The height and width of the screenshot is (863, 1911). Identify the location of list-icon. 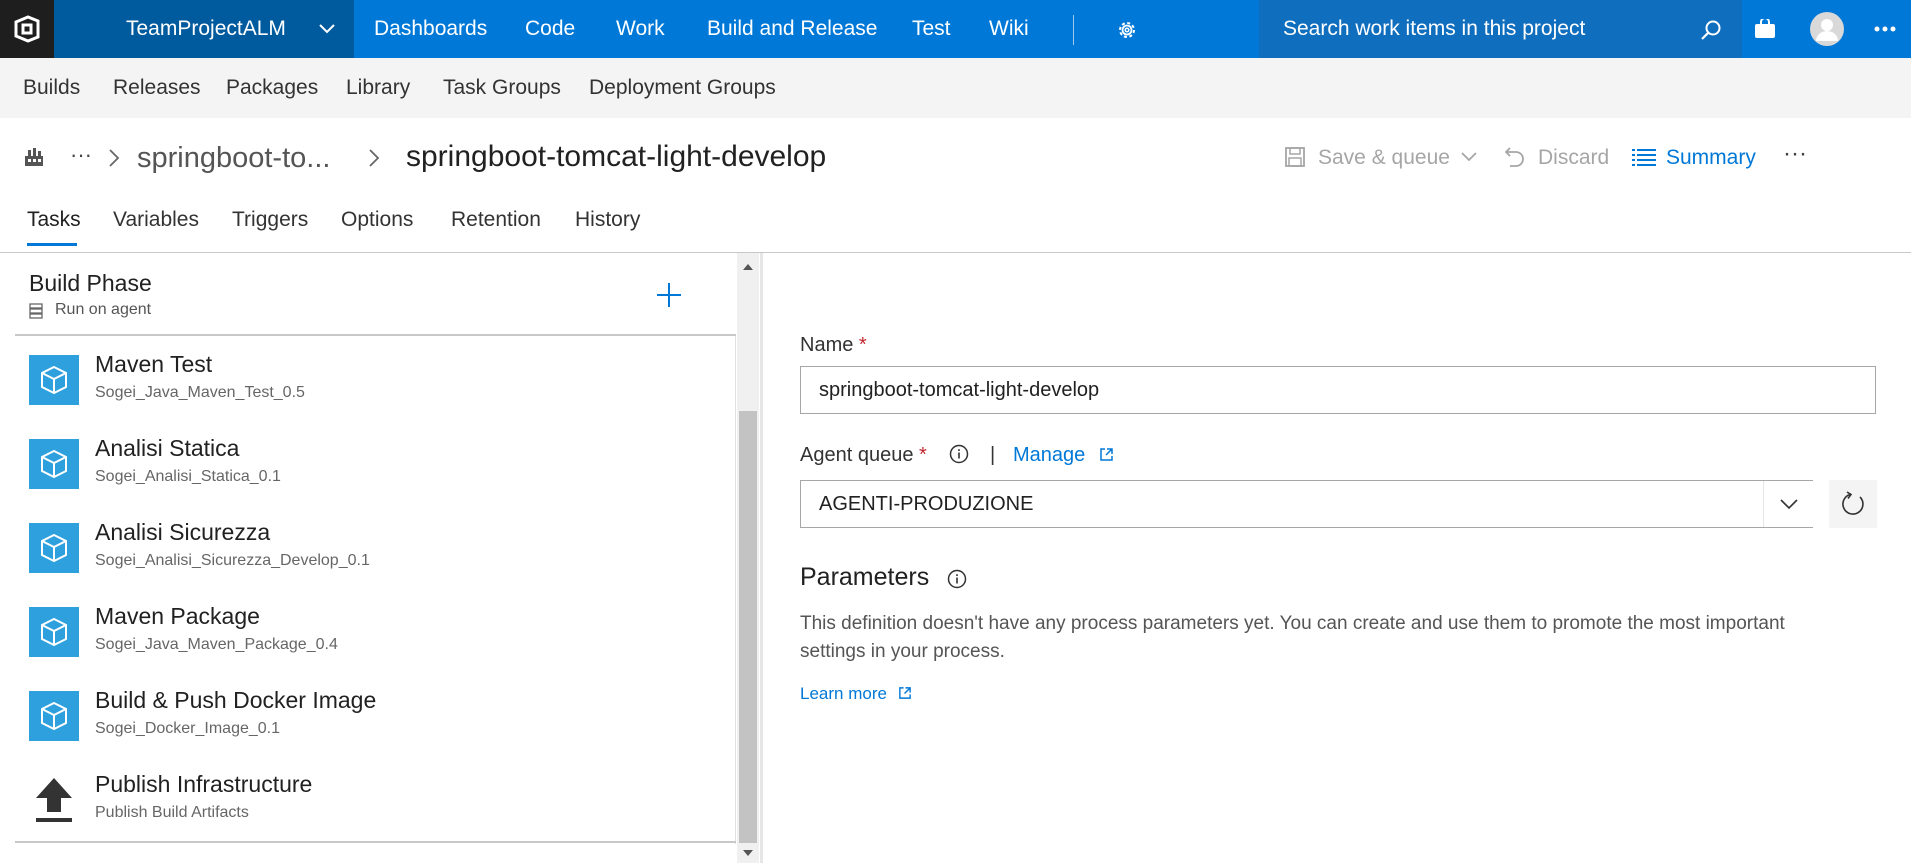
(1644, 157).